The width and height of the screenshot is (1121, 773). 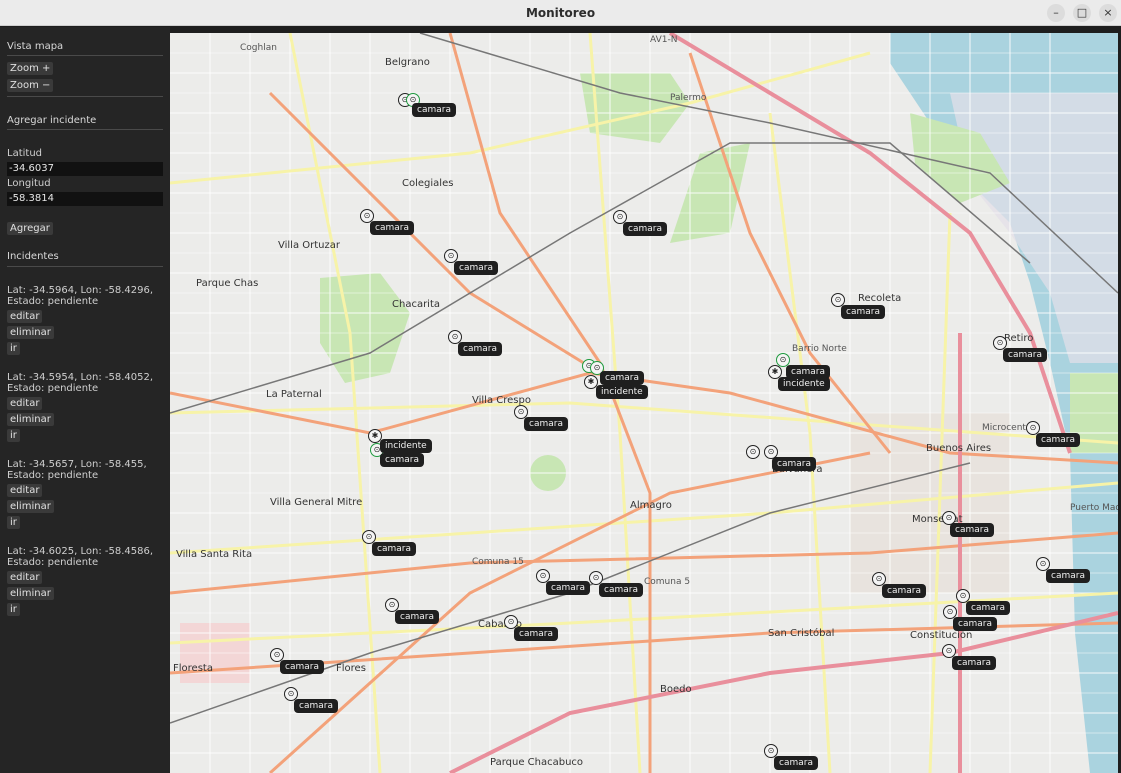 I want to click on place-label: Parque Chas, so click(x=227, y=283).